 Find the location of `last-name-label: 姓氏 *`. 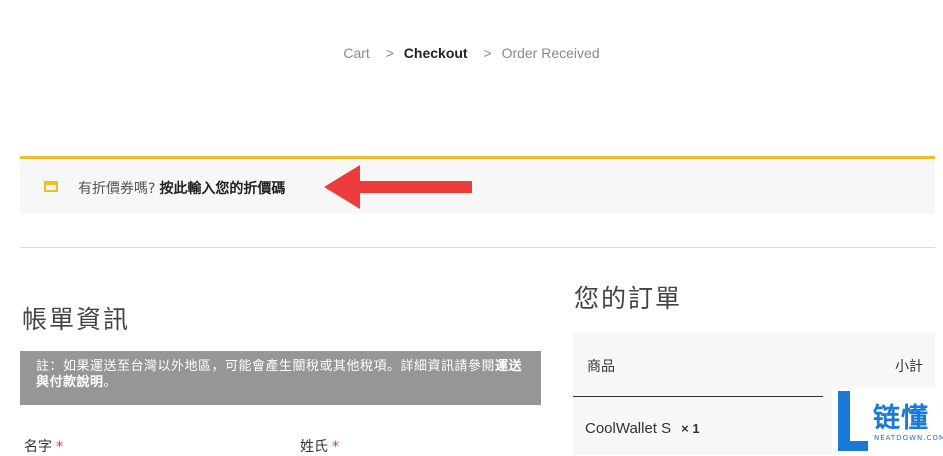

last-name-label: 姓氏 * is located at coordinates (319, 446).